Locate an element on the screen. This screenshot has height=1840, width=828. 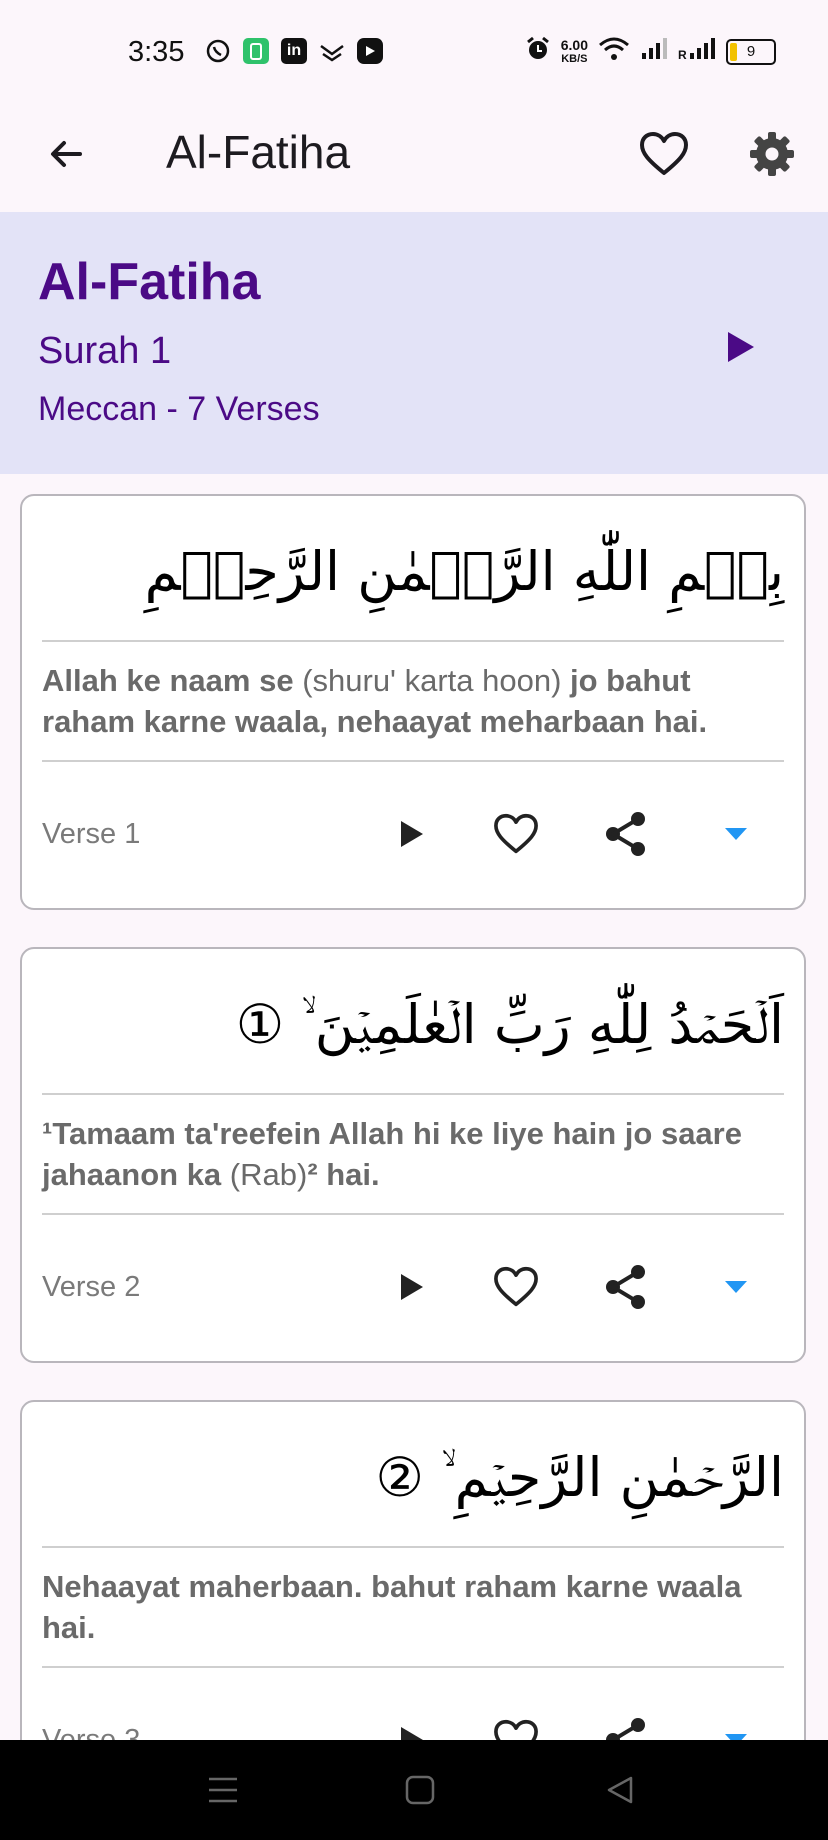
quran-app-icon is located at coordinates (332, 51).